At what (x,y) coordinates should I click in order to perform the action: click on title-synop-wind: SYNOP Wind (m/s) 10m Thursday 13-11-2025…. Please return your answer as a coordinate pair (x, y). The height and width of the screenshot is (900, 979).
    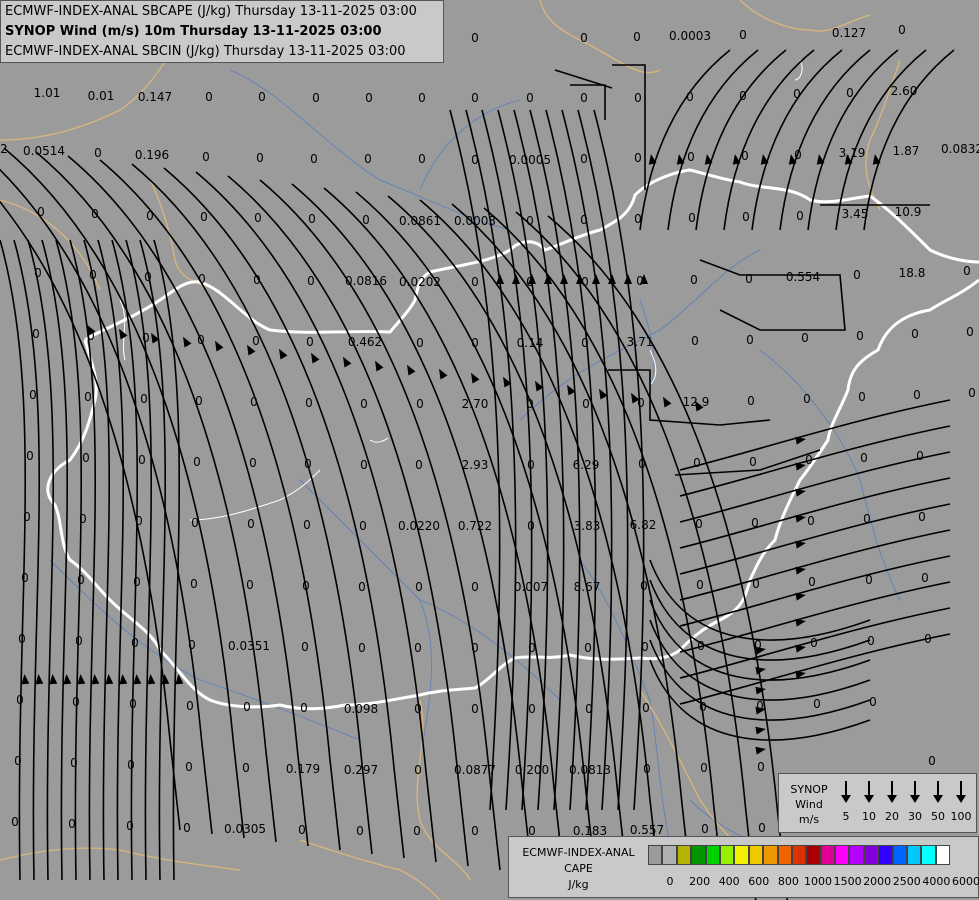
    Looking at the image, I should click on (193, 31).